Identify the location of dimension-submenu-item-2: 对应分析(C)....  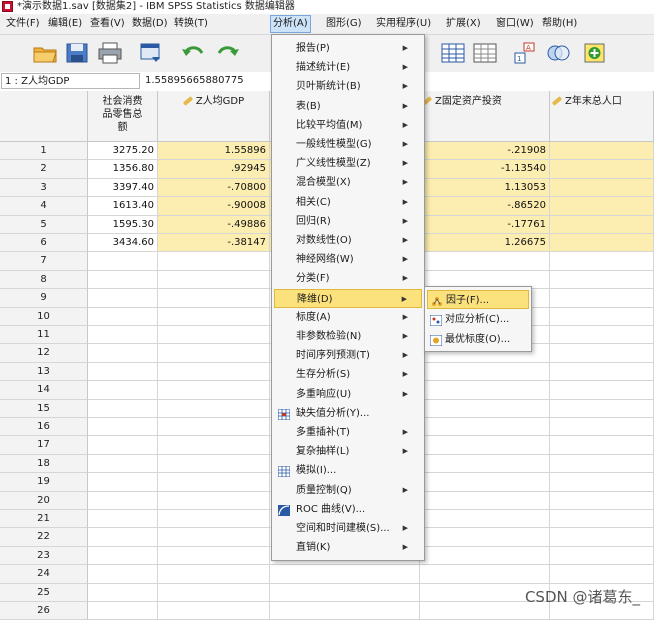
(478, 319).